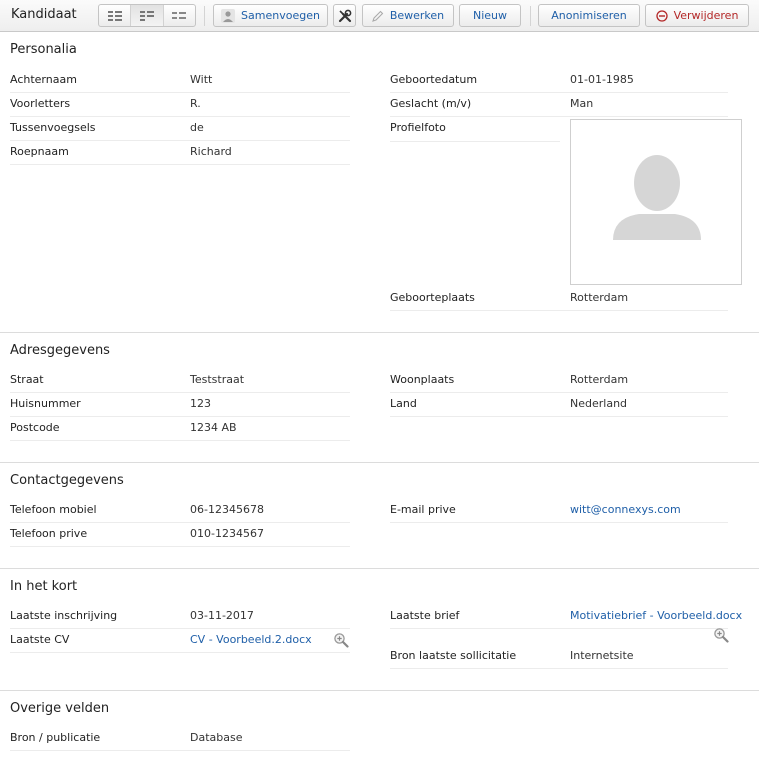 This screenshot has height=769, width=759. What do you see at coordinates (602, 655) in the screenshot?
I see `field-value: Internetsite` at bounding box center [602, 655].